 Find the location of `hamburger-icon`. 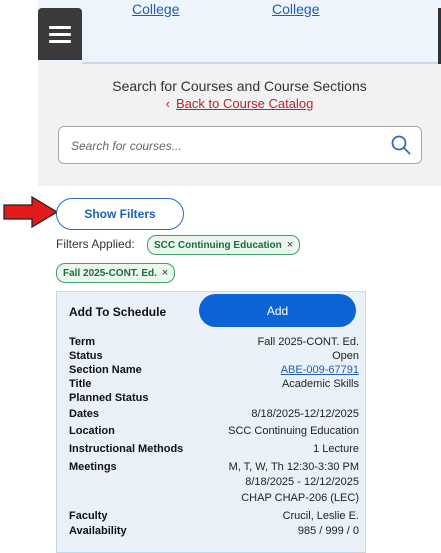

hamburger-icon is located at coordinates (60, 27).